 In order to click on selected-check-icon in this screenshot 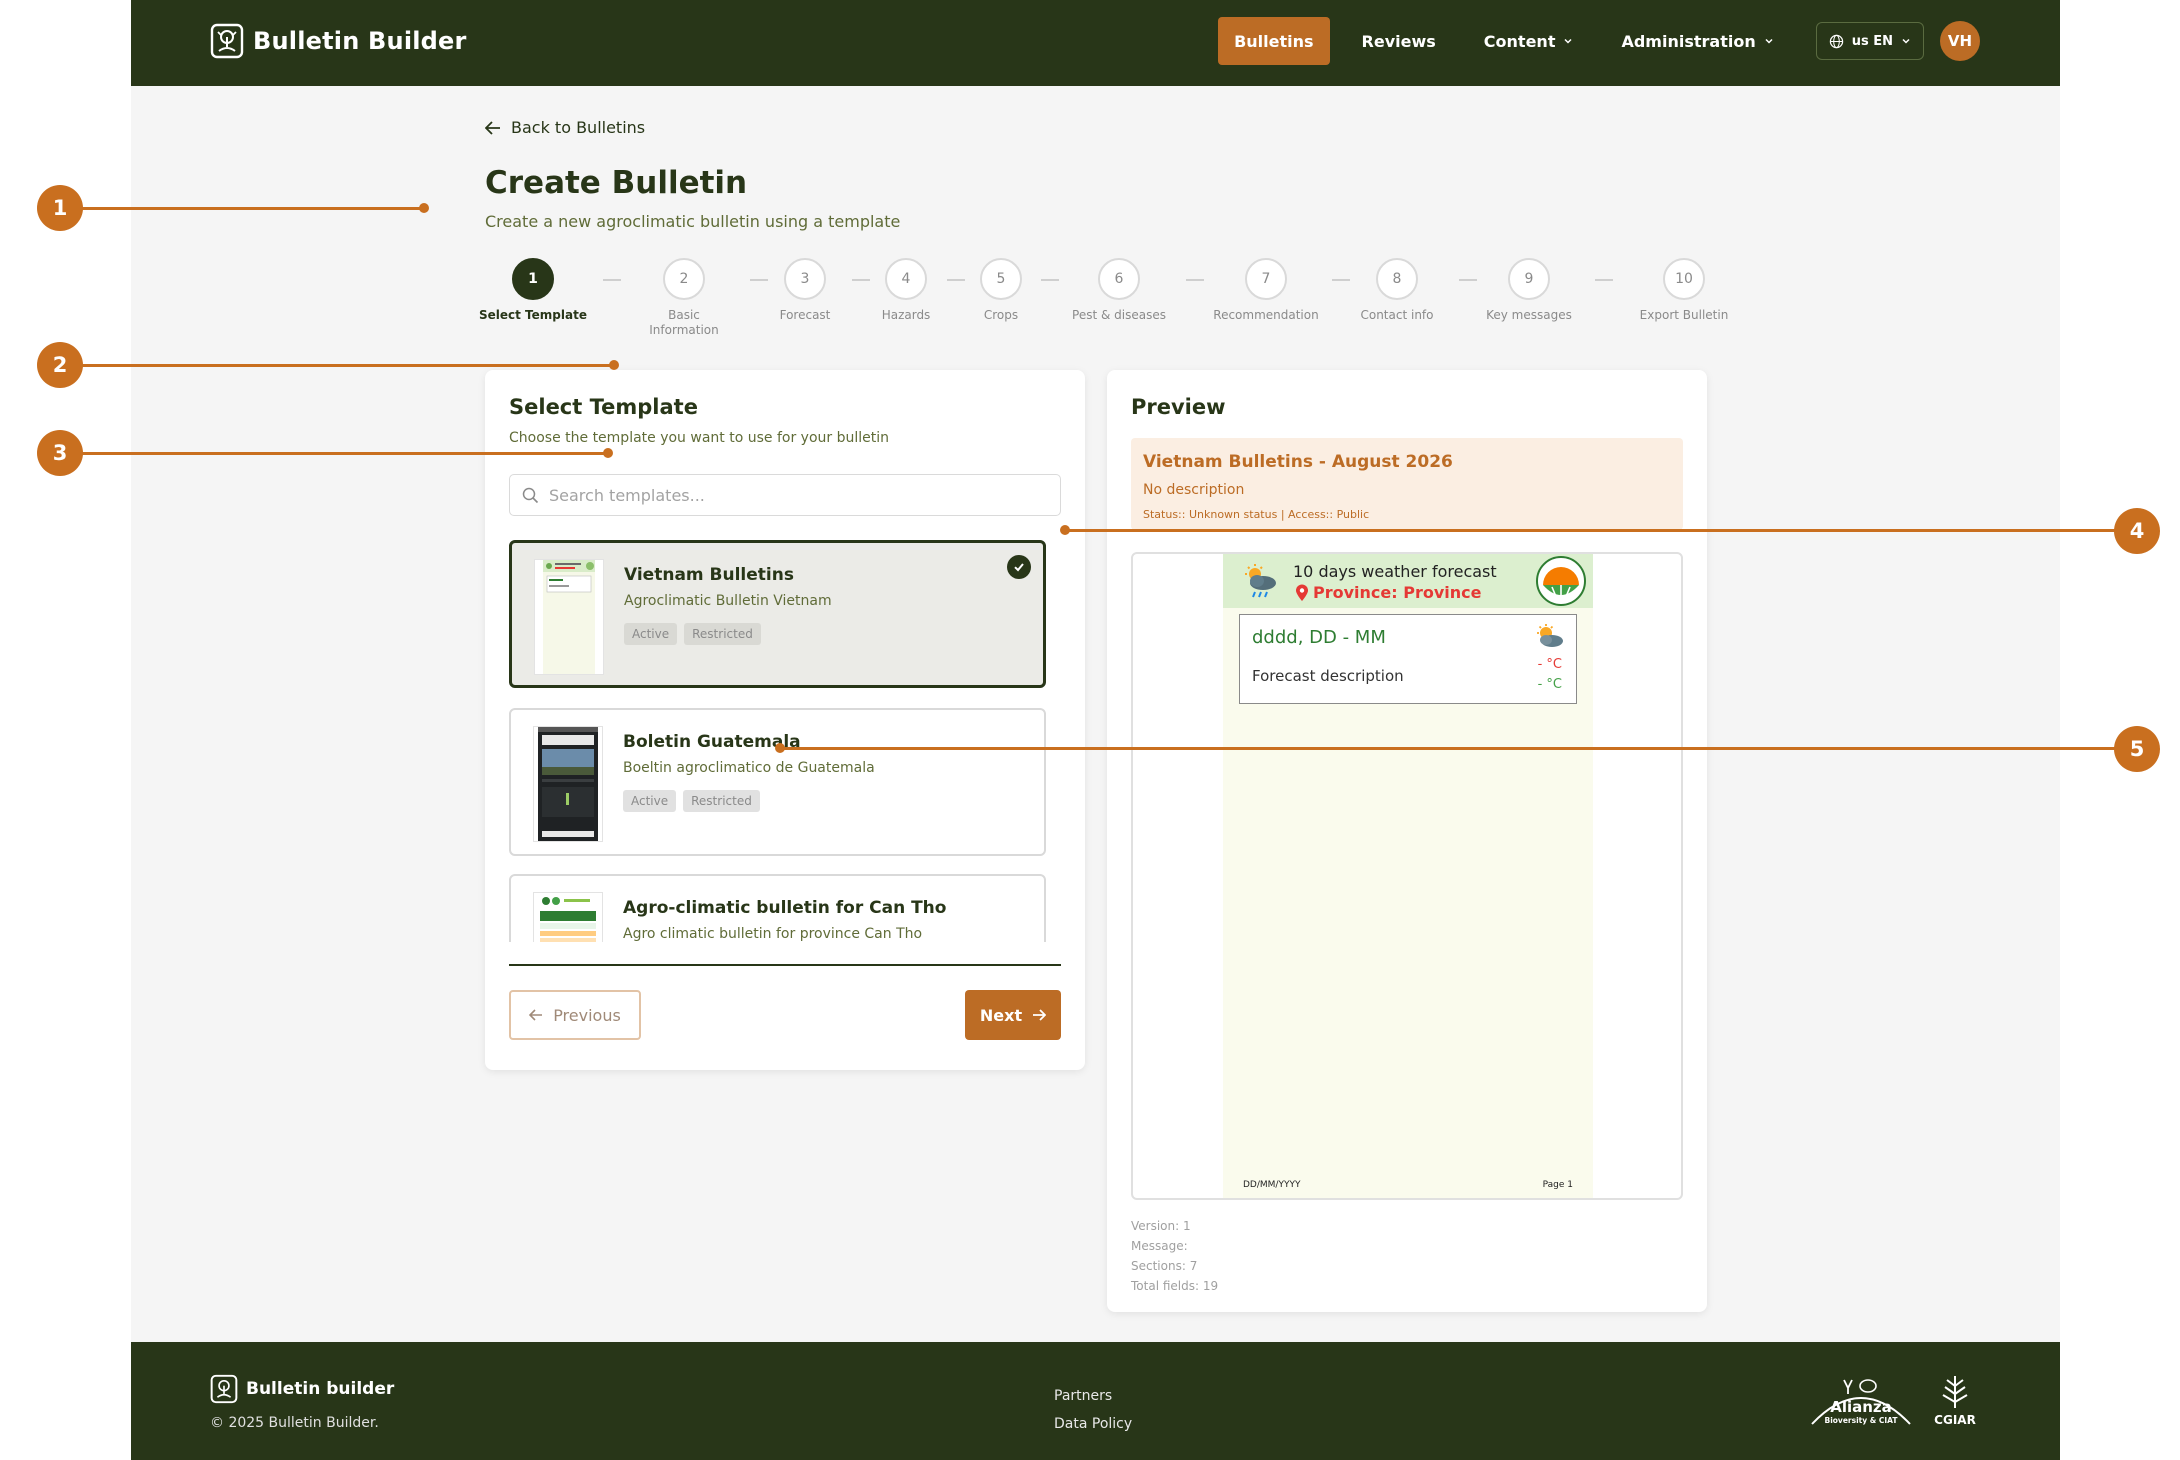, I will do `click(1019, 567)`.